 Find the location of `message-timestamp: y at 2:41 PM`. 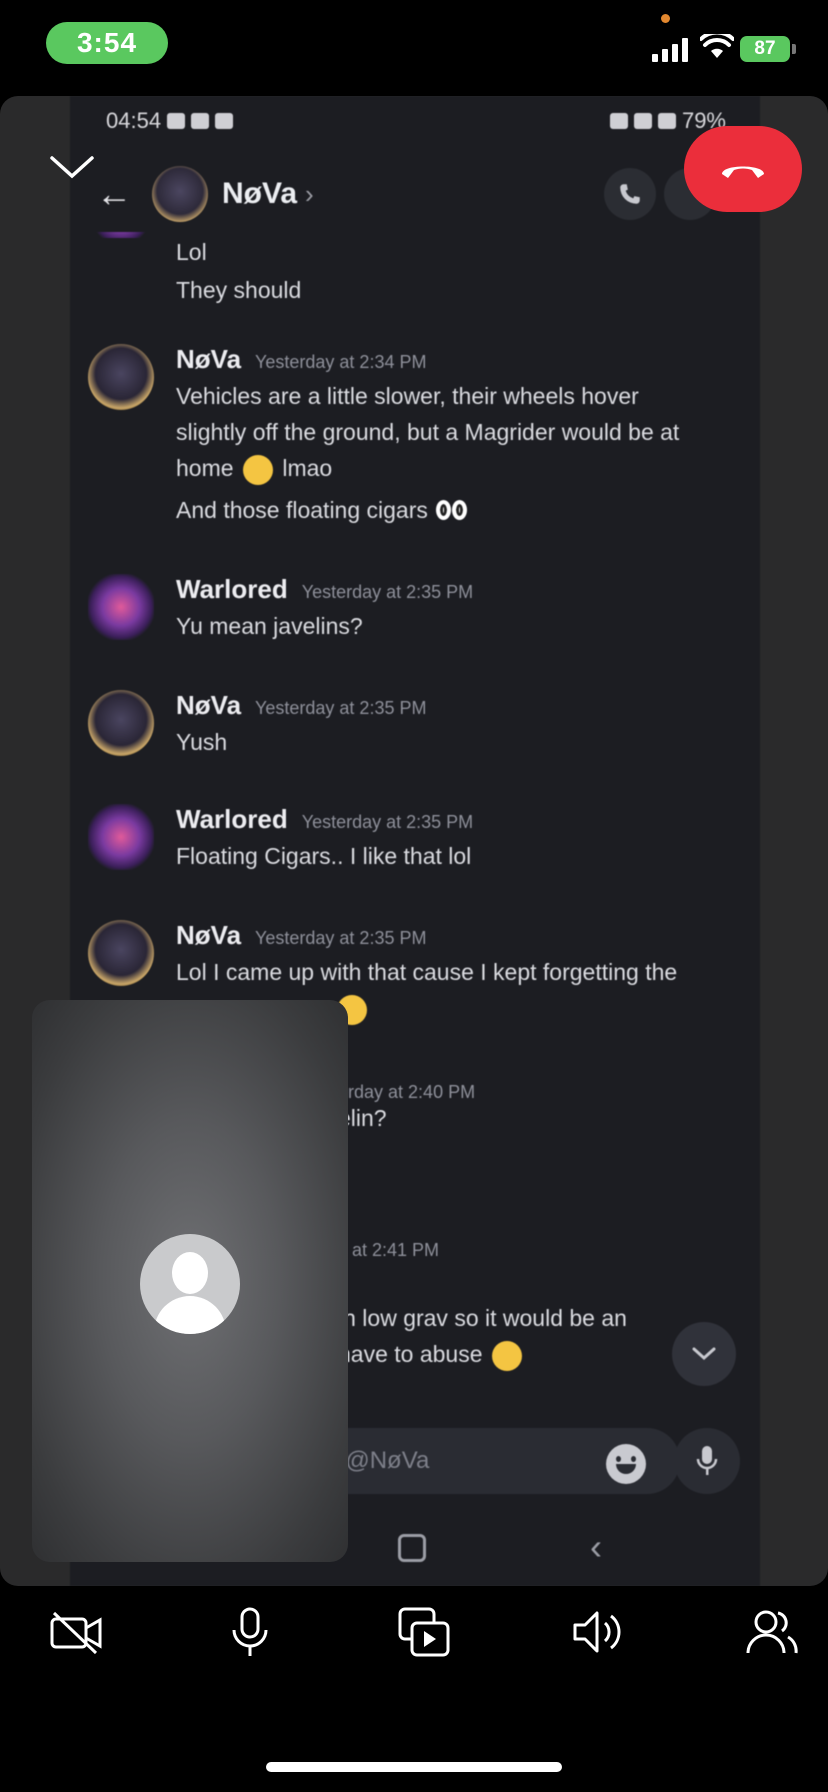

message-timestamp: y at 2:41 PM is located at coordinates (389, 1250).